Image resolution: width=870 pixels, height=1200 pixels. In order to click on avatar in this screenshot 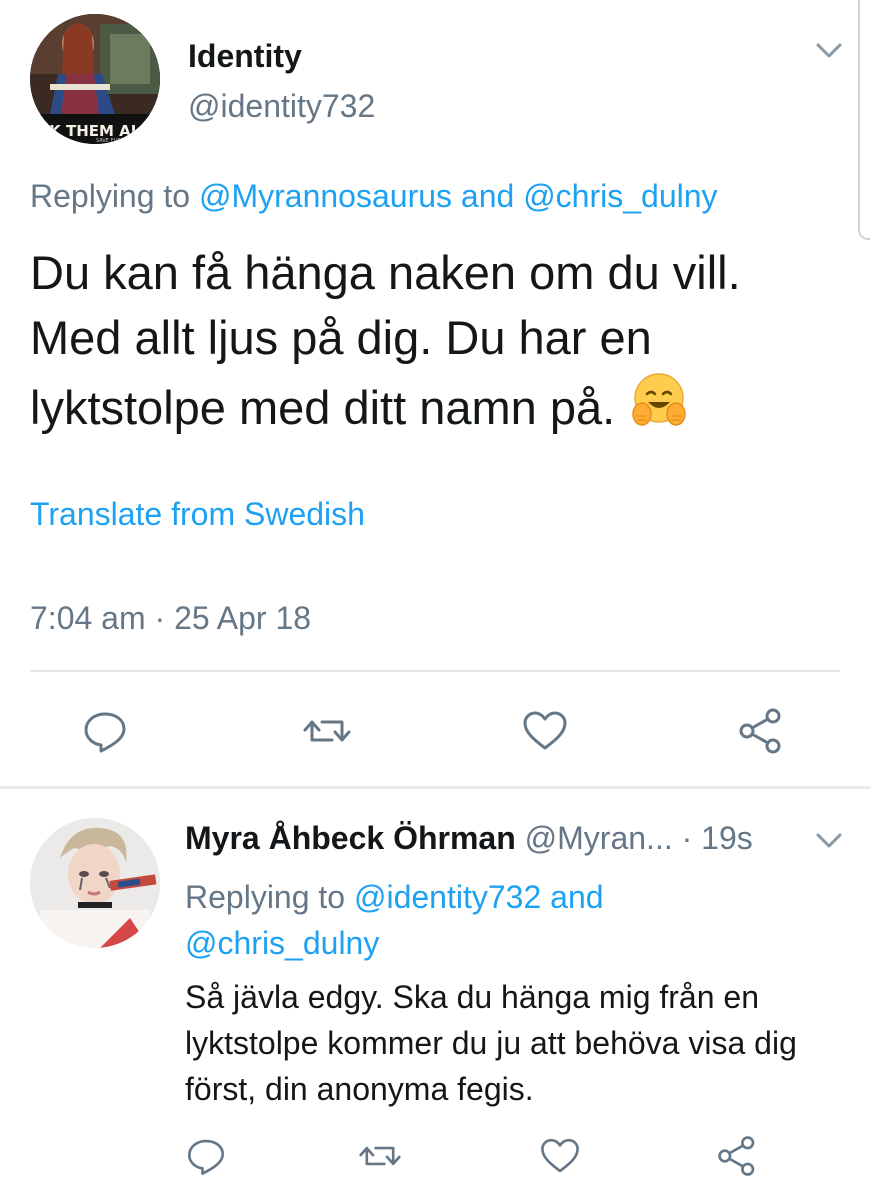, I will do `click(95, 883)`.